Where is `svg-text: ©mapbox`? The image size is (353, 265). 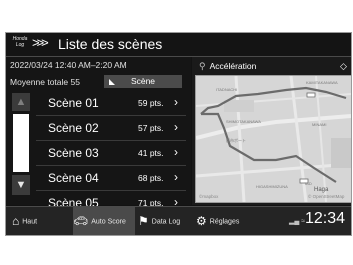
svg-text: ©mapbox is located at coordinates (209, 196).